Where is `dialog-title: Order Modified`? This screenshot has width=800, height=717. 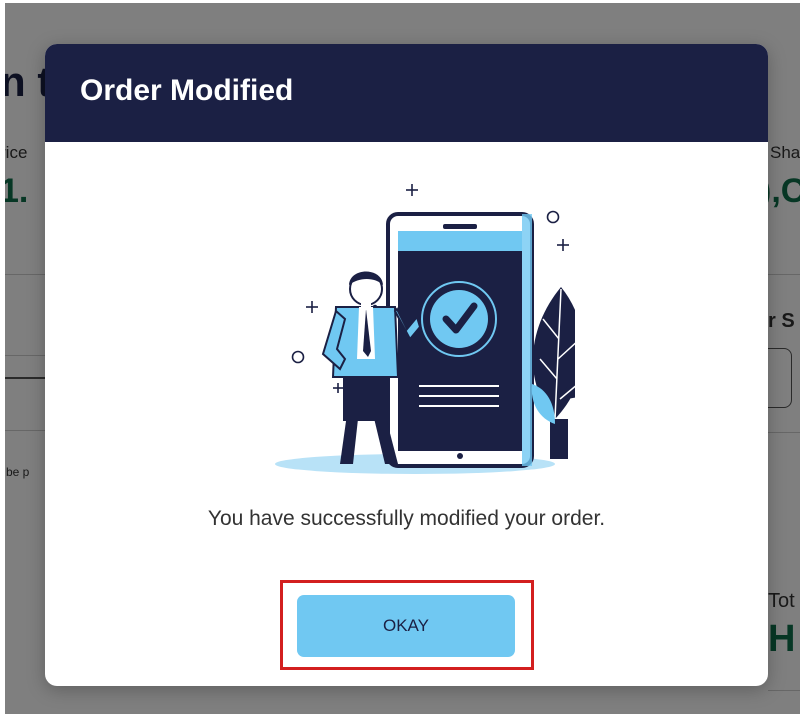
dialog-title: Order Modified is located at coordinates (187, 90).